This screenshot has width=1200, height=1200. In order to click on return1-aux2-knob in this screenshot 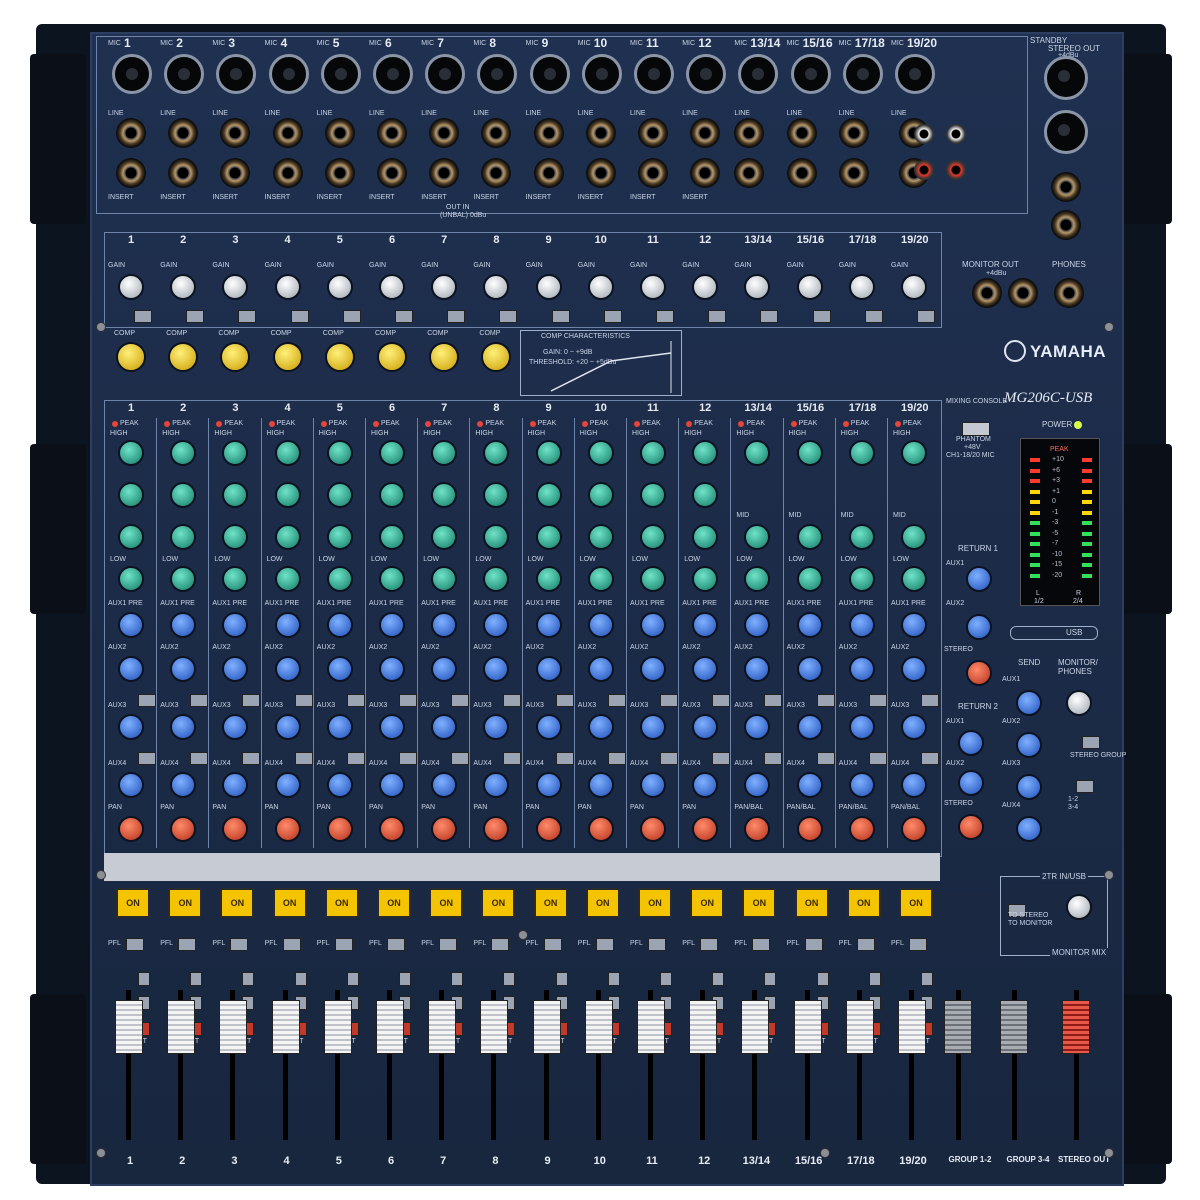, I will do `click(979, 627)`.